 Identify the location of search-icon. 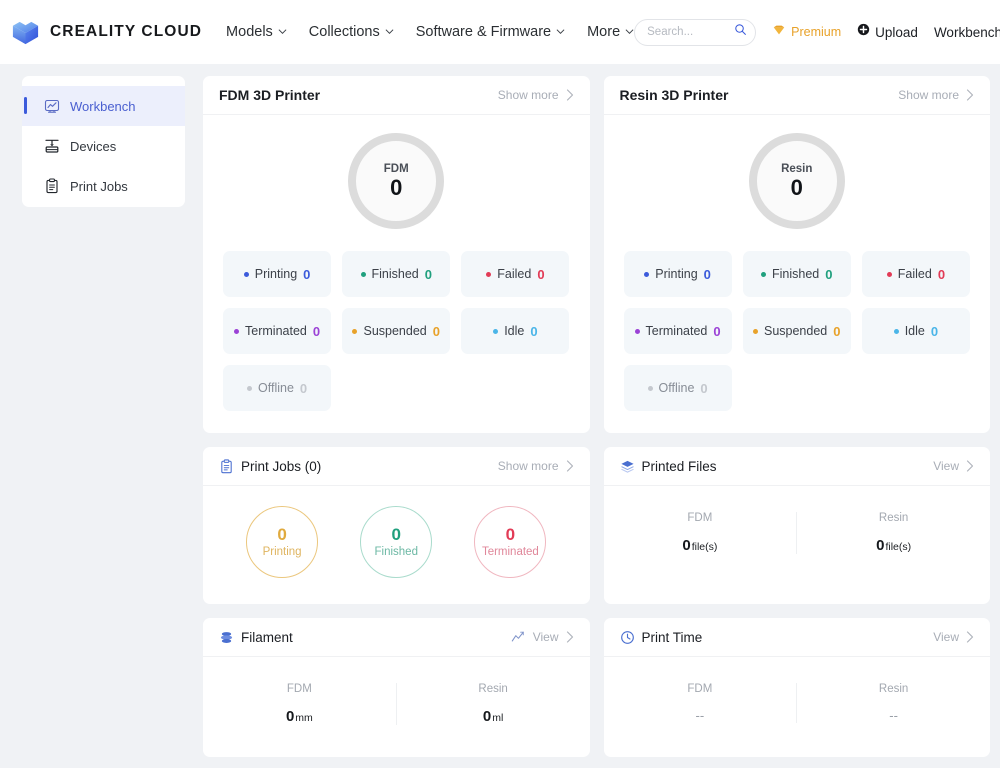
(740, 32).